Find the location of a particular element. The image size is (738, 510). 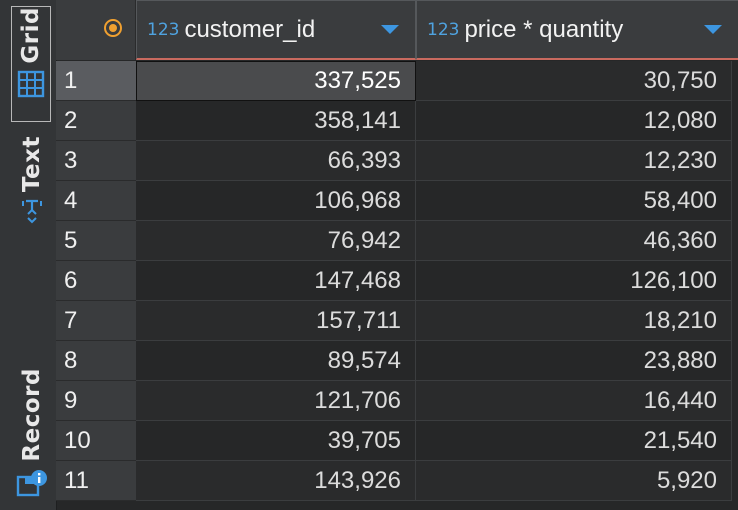

row-number: 10 is located at coordinates (96, 441).